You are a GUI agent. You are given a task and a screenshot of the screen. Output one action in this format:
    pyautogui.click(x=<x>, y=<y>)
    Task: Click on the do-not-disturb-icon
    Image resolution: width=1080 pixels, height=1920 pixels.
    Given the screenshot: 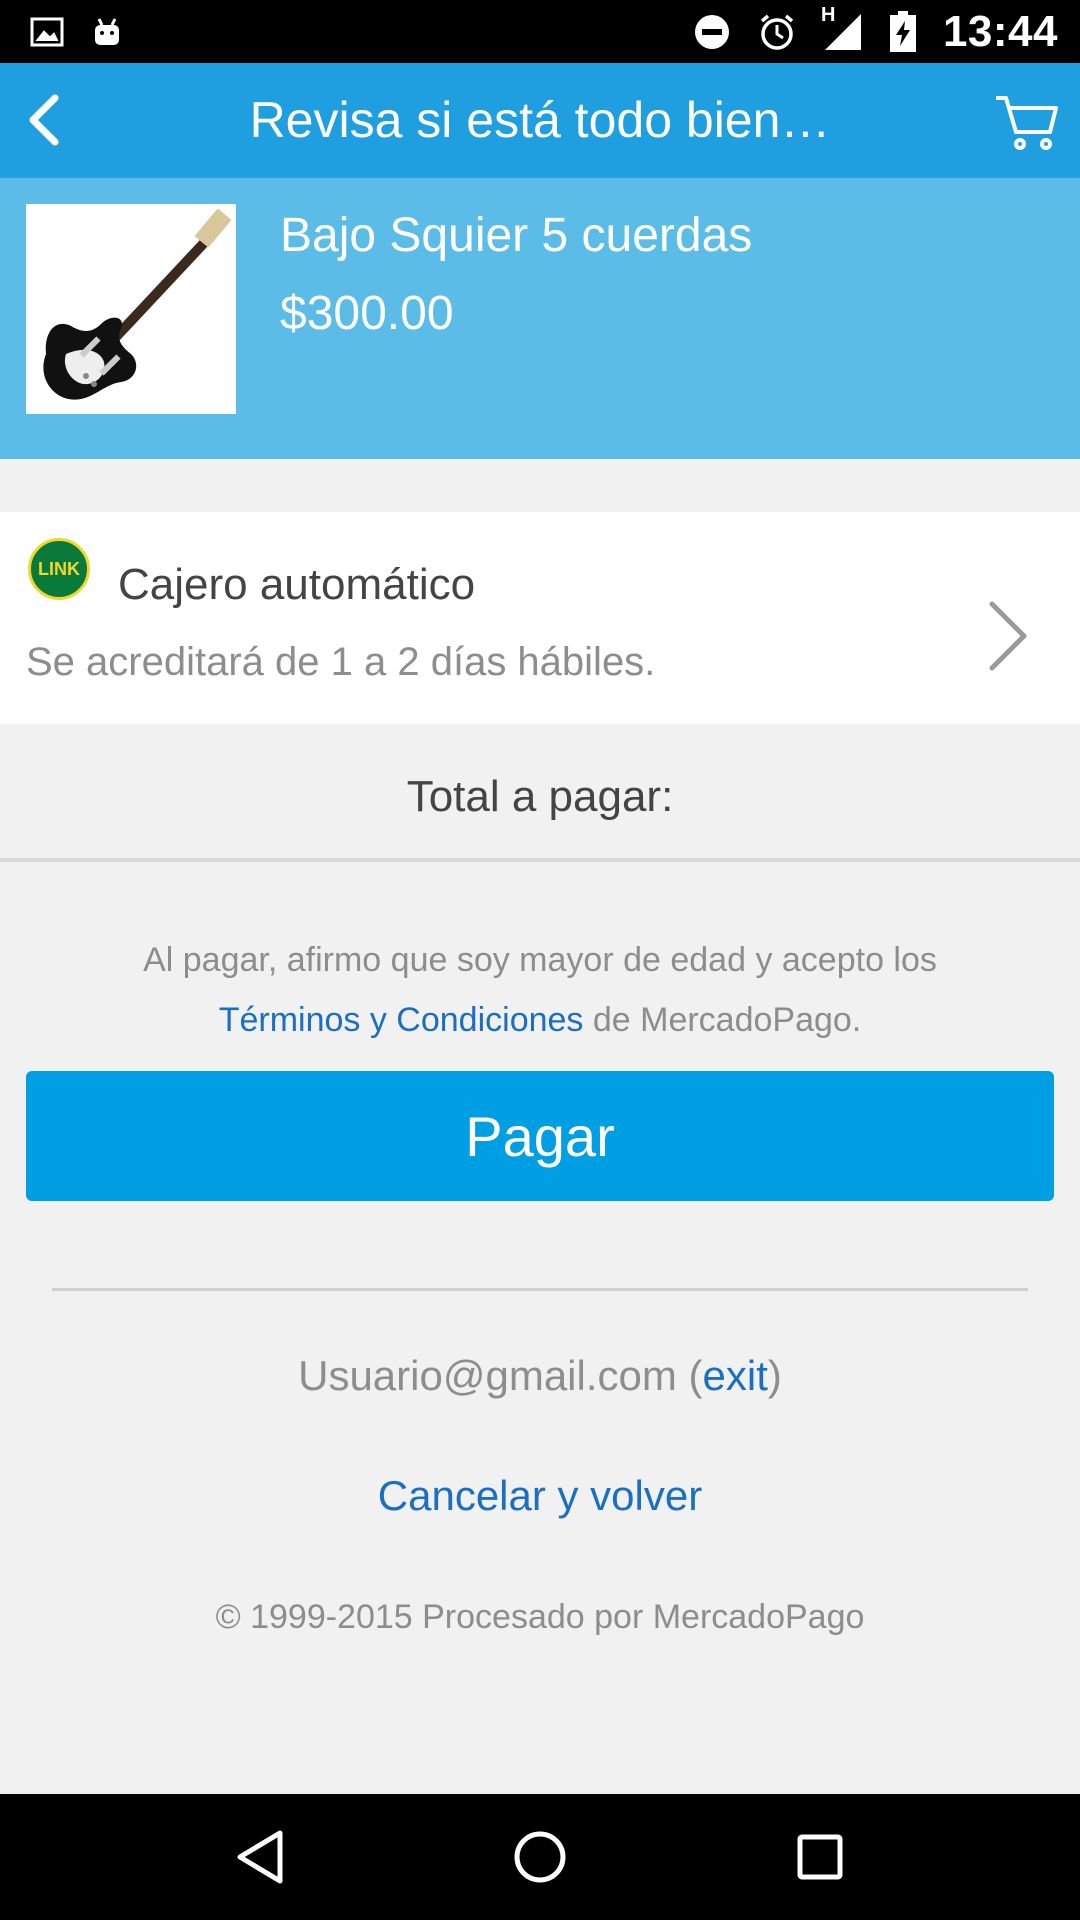 What is the action you would take?
    pyautogui.click(x=712, y=32)
    